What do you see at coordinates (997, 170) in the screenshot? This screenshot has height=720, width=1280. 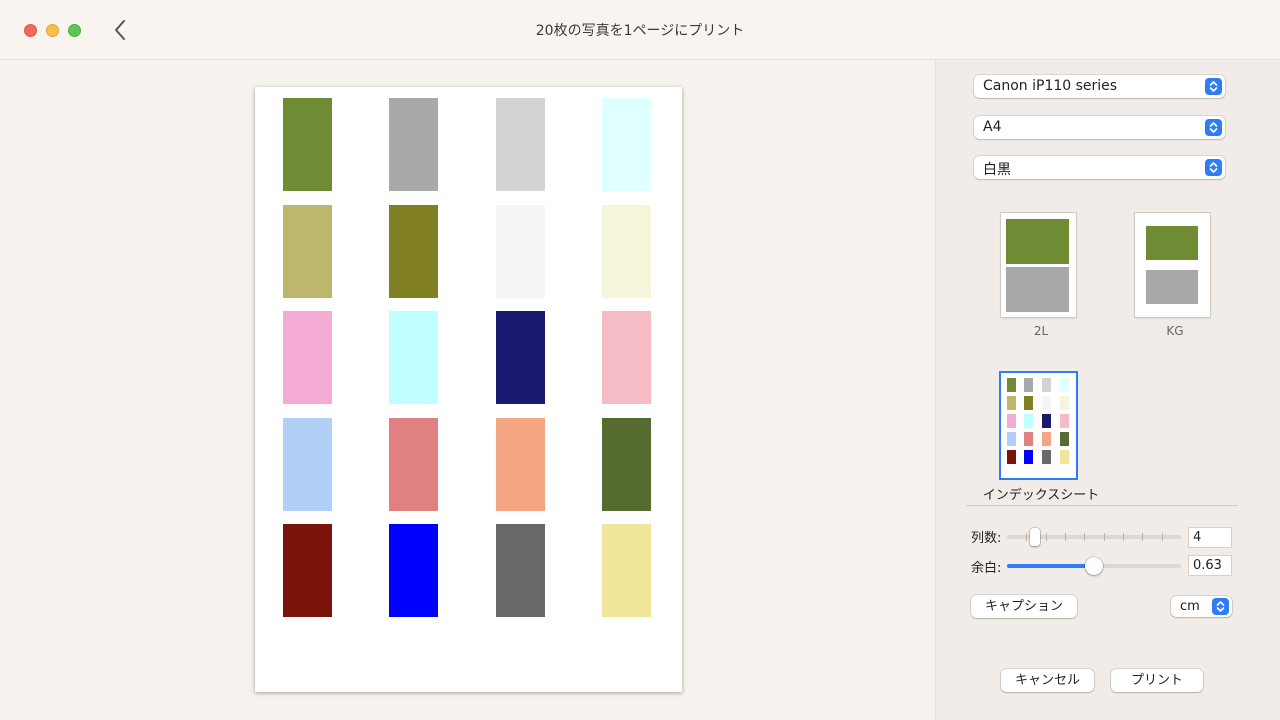 I see `color-mode-value: 白黒` at bounding box center [997, 170].